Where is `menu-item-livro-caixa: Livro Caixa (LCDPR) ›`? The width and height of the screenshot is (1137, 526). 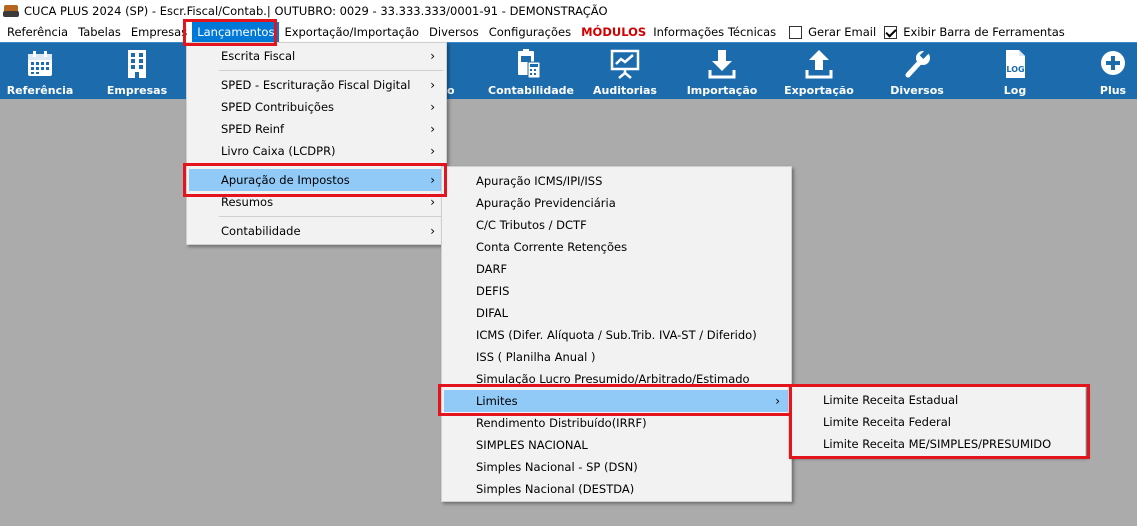
menu-item-livro-caixa: Livro Caixa (LCDPR) › is located at coordinates (316, 151).